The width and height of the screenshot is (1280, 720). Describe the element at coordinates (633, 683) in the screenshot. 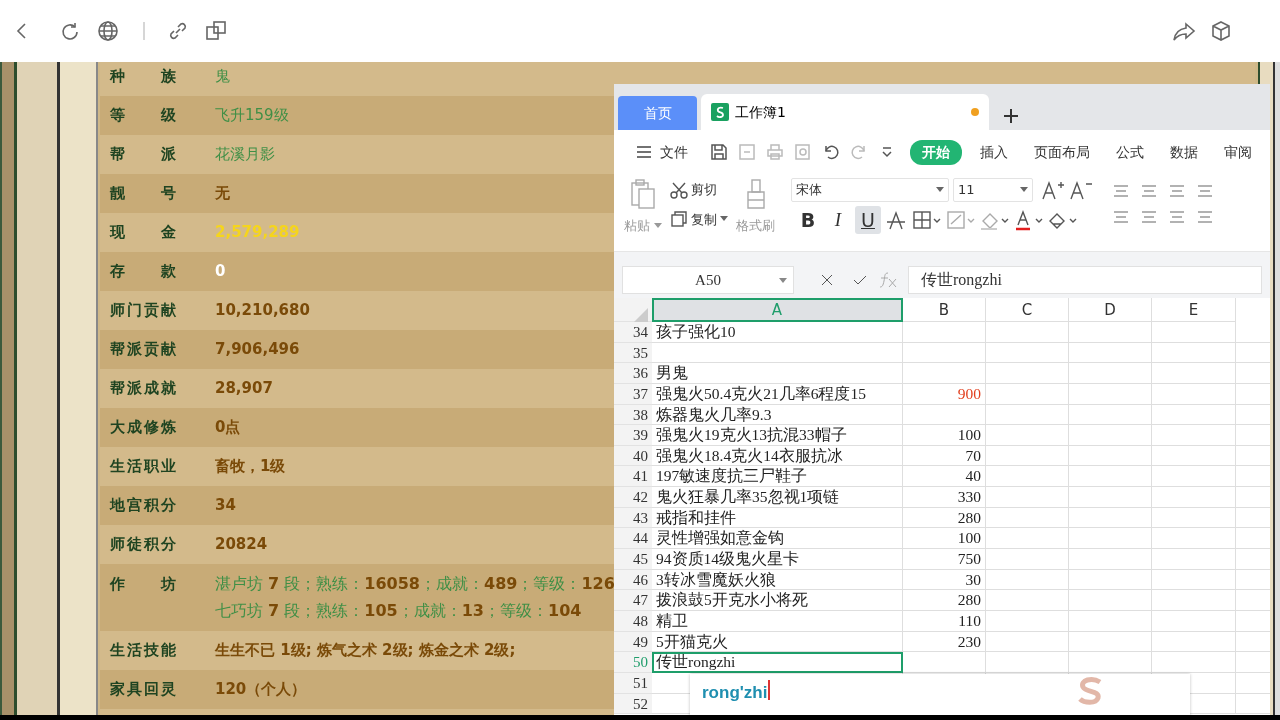

I see `row-number: 51` at that location.